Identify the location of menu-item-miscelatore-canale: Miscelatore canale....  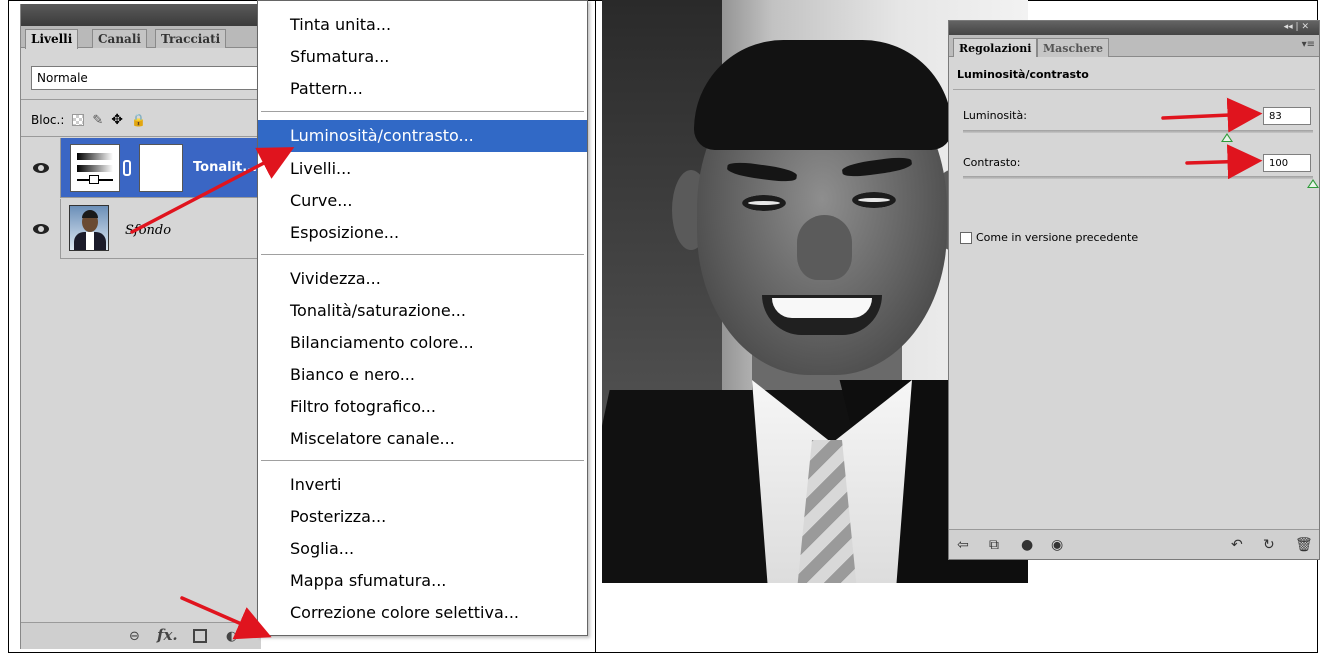
(422, 439).